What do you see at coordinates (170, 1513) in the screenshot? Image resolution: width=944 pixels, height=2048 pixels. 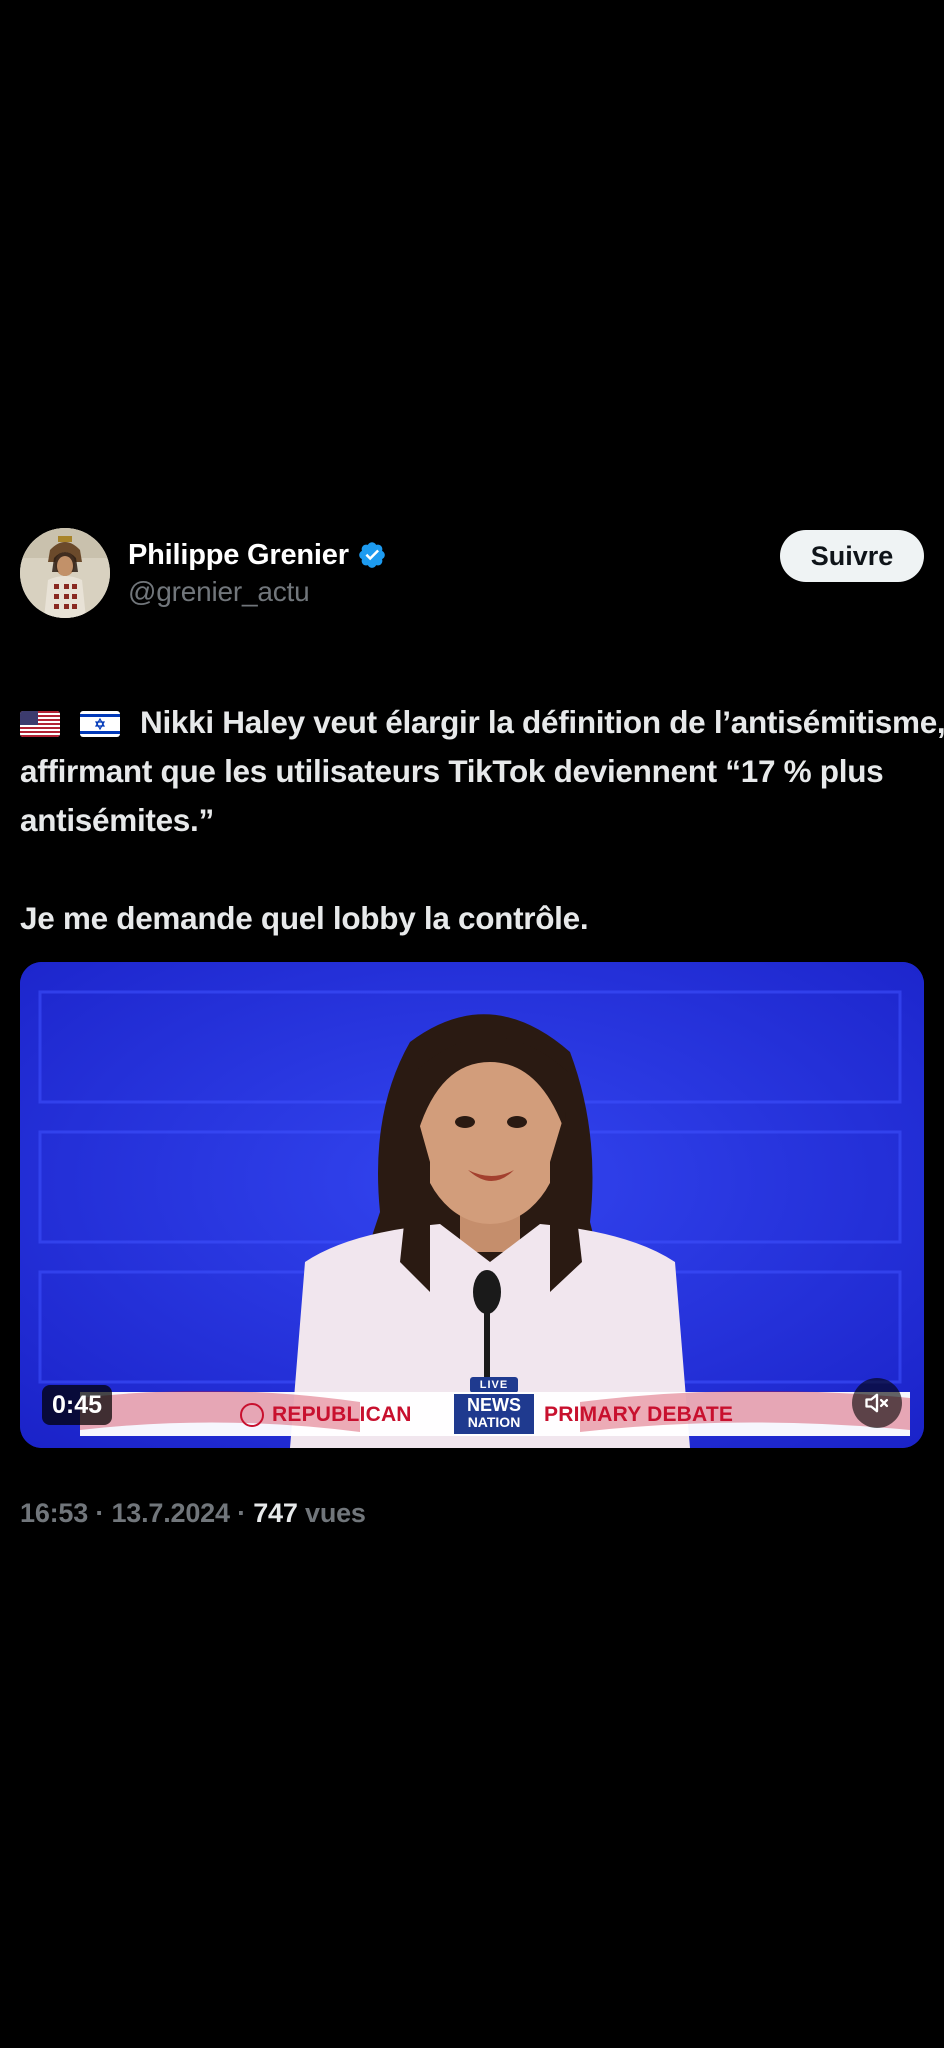 I see `tweet-date: 13.7.2024` at bounding box center [170, 1513].